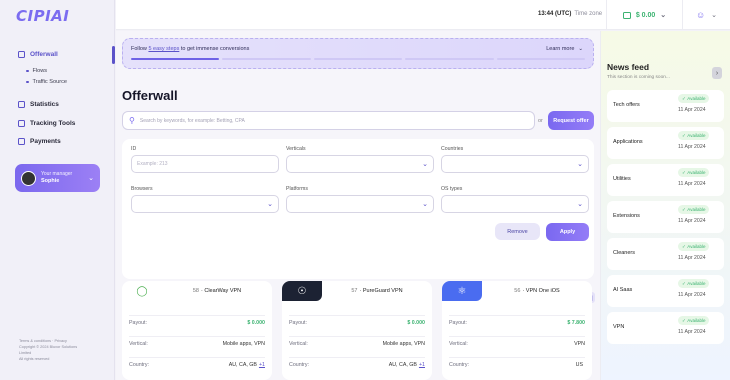 The image size is (730, 380). Describe the element at coordinates (21, 54) in the screenshot. I see `grid-icon` at that location.